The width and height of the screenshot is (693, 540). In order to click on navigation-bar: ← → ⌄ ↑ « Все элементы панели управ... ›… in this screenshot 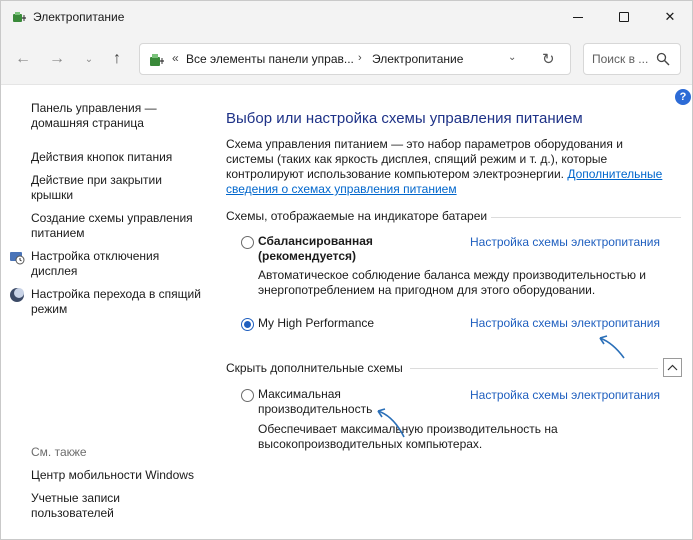, I will do `click(346, 59)`.